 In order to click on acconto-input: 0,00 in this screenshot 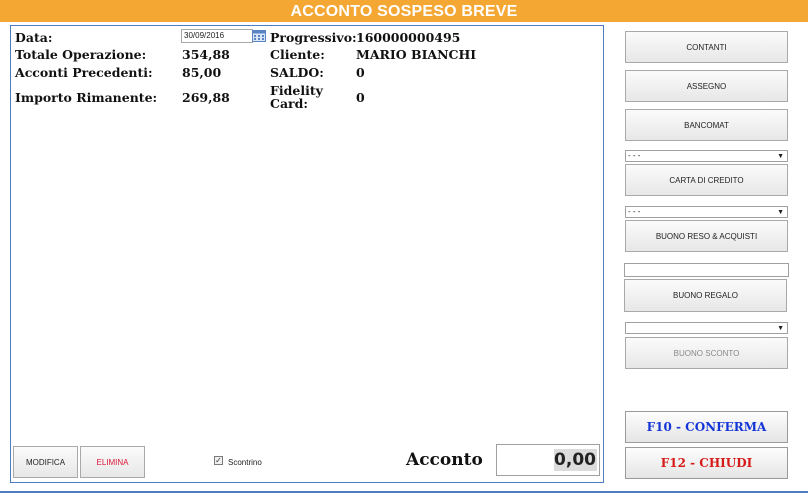, I will do `click(548, 460)`.